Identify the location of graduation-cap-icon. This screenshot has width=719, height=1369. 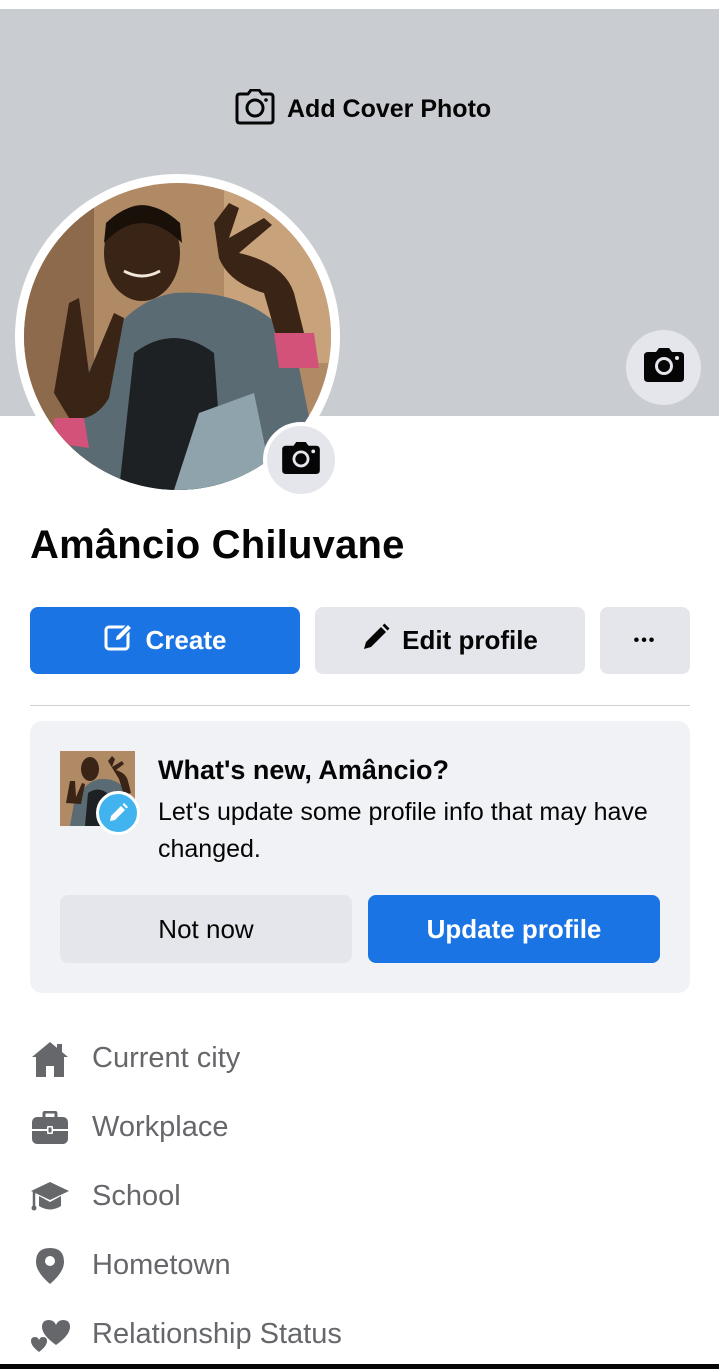
(50, 1197).